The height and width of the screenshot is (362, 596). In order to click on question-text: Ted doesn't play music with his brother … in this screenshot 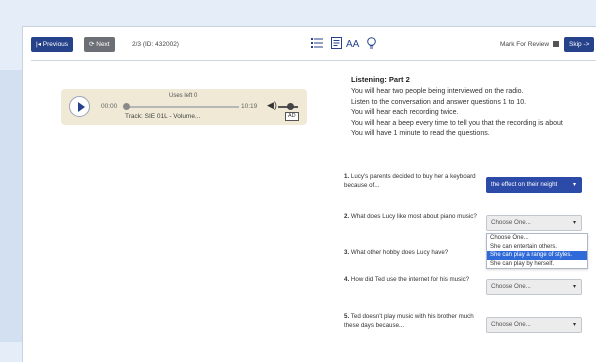, I will do `click(409, 321)`.